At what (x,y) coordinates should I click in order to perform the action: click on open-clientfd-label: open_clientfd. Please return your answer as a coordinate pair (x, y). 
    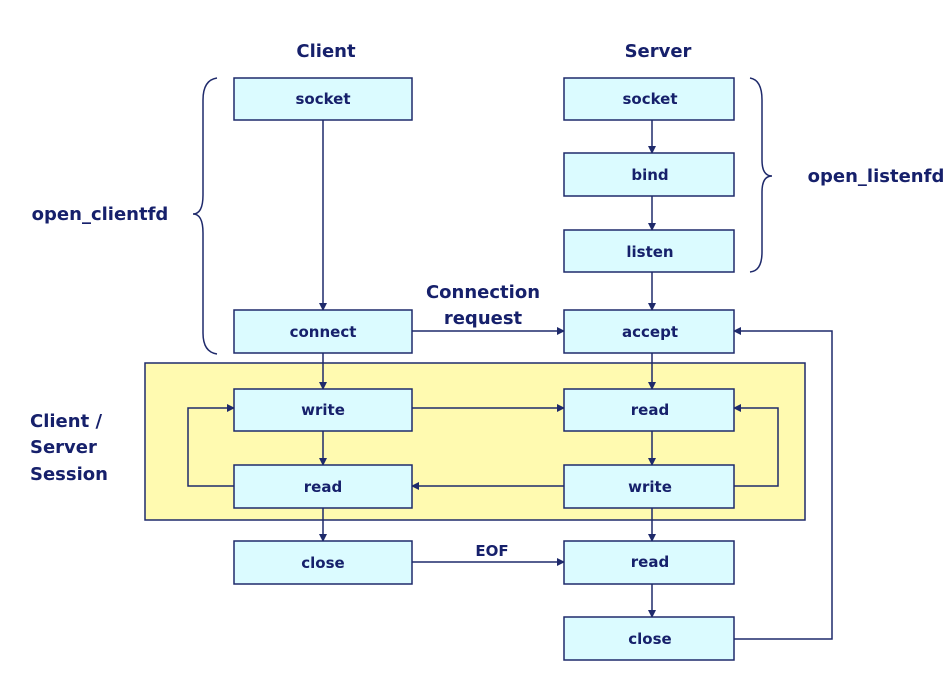
    Looking at the image, I should click on (100, 214).